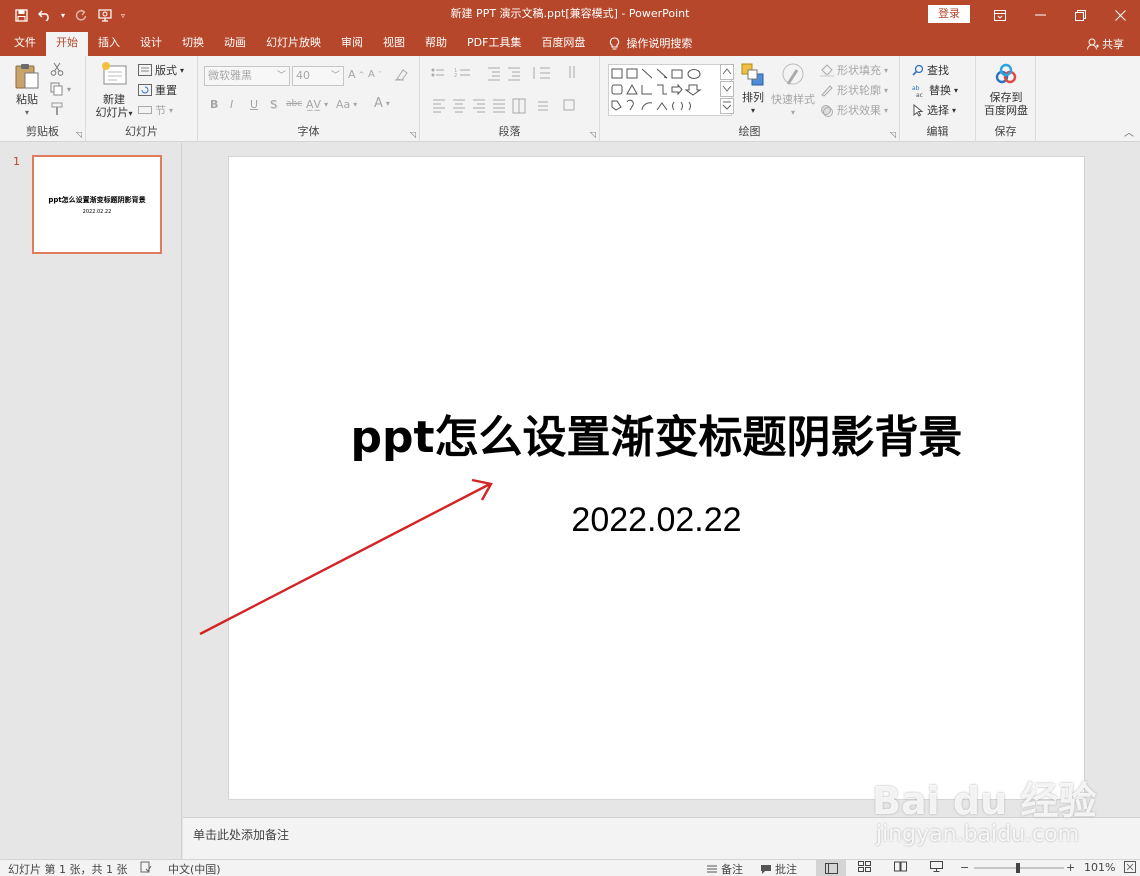 The image size is (1140, 876). I want to click on reading-view-icon, so click(900, 866).